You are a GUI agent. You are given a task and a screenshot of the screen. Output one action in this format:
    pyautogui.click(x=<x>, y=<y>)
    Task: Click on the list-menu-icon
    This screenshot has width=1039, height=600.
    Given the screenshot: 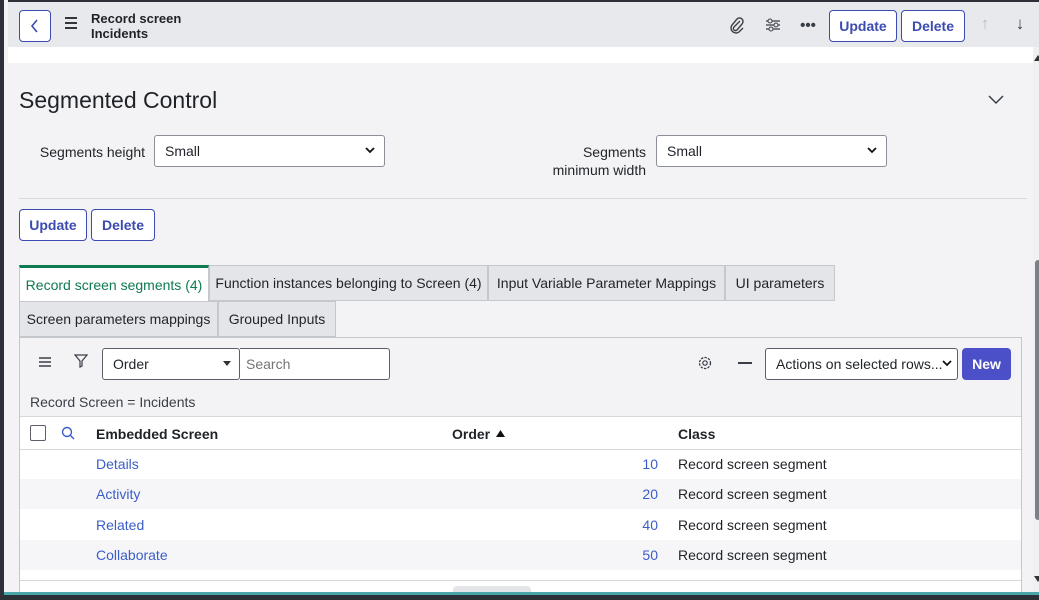 What is the action you would take?
    pyautogui.click(x=45, y=363)
    